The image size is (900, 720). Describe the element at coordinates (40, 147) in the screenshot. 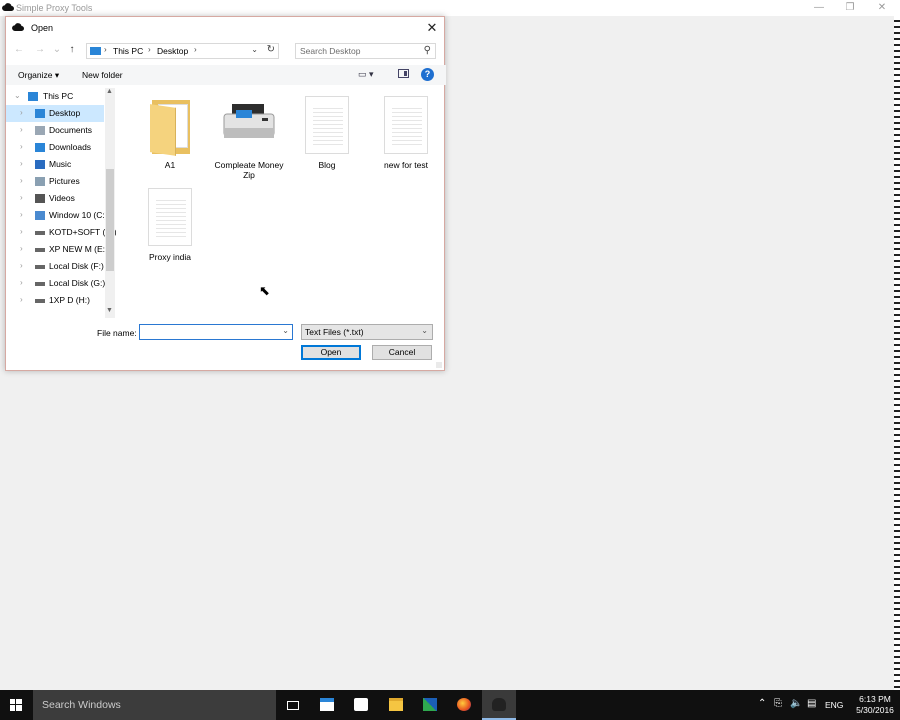

I see `downloads-icon` at that location.